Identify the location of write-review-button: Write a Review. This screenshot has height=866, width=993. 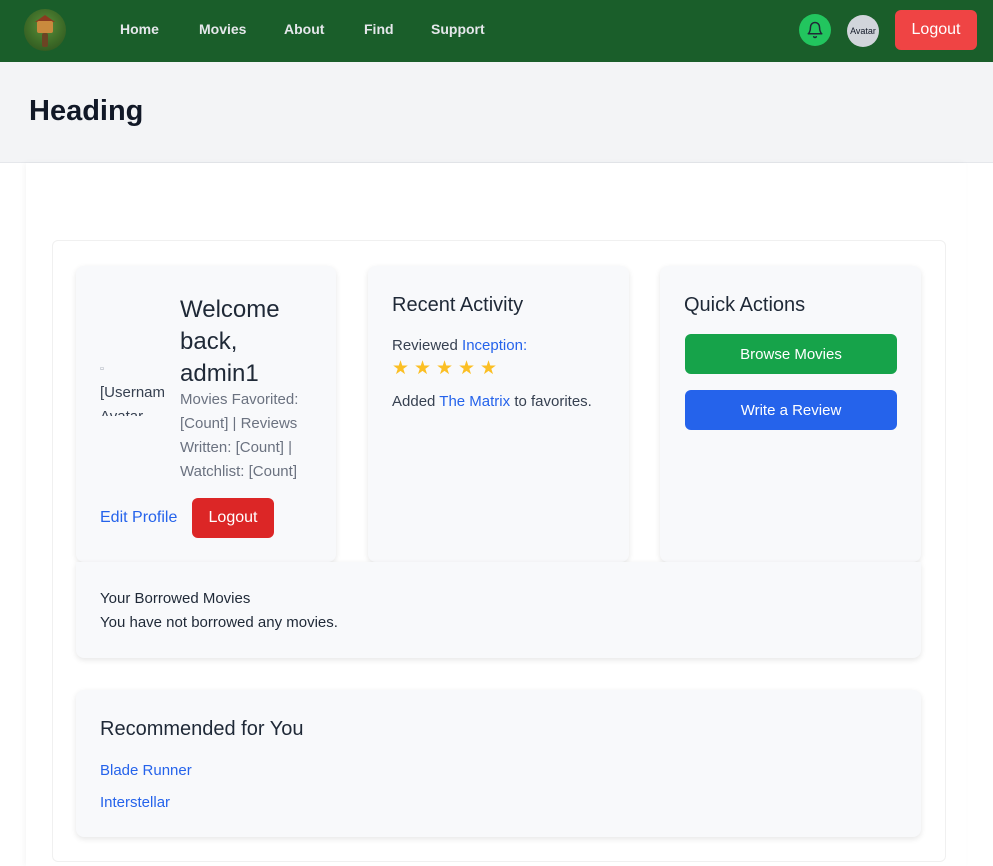
(791, 410).